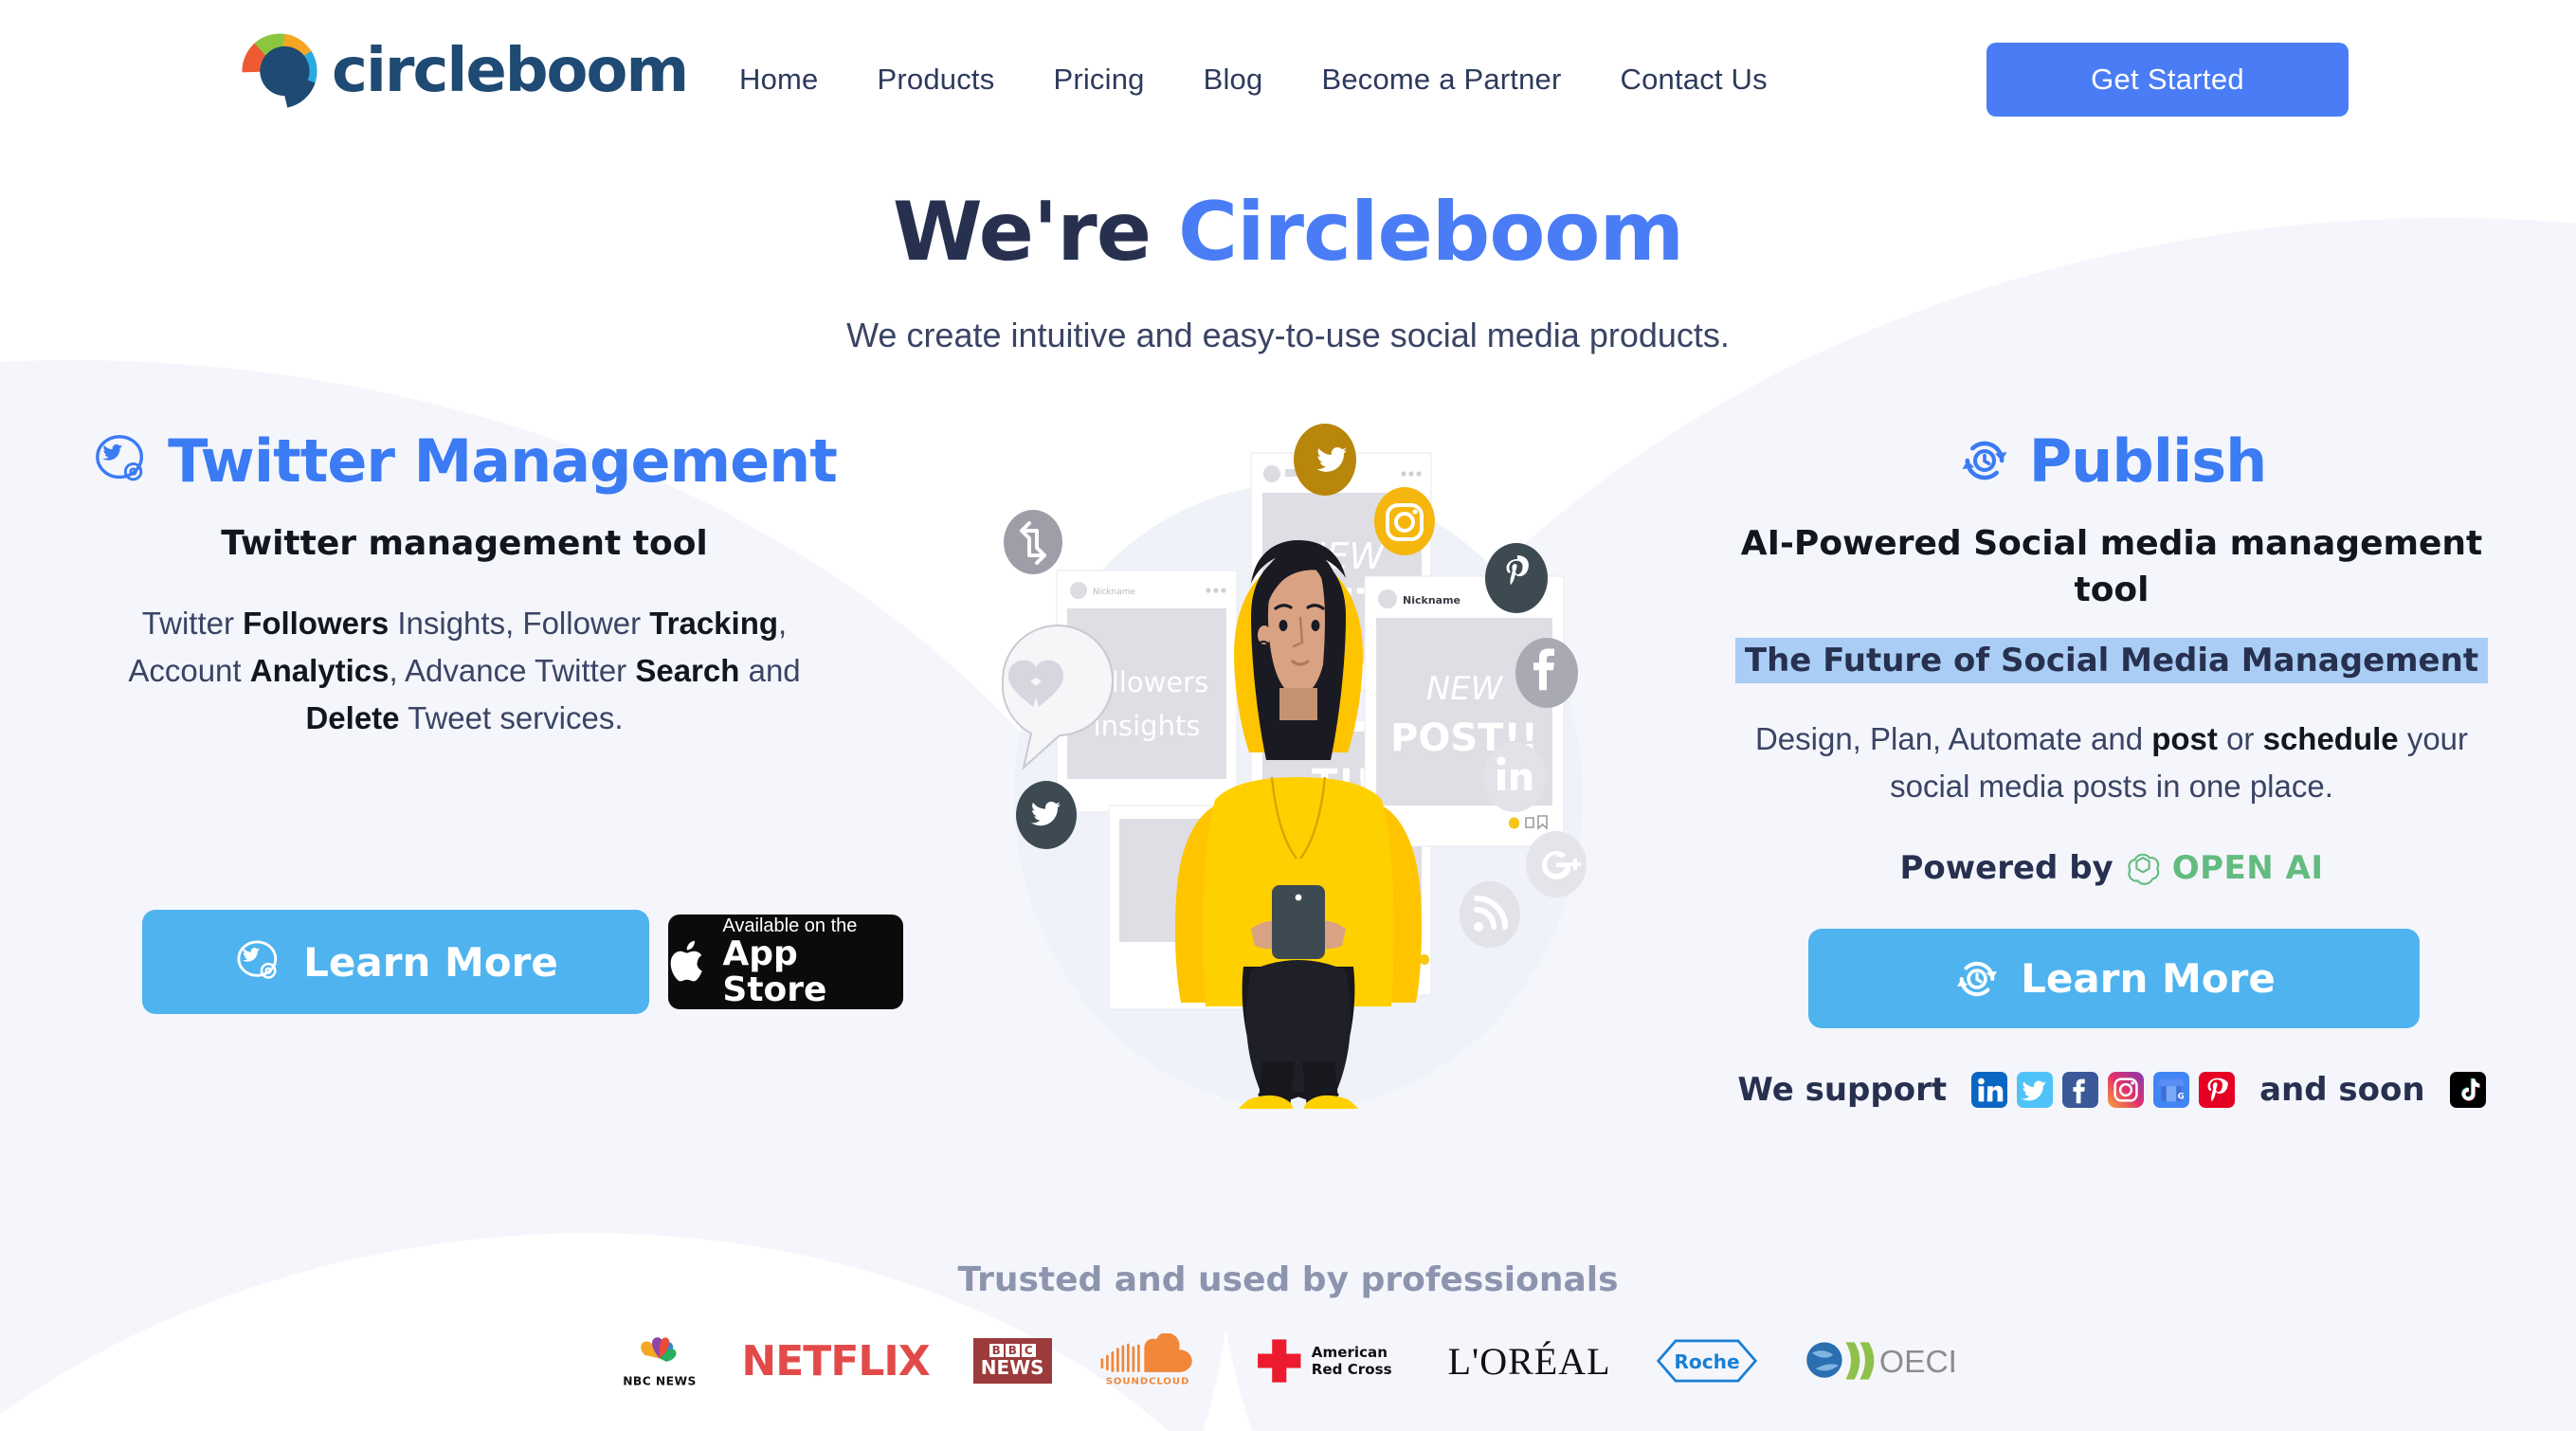  I want to click on publish-learn-more-button: Learn More, so click(2114, 978).